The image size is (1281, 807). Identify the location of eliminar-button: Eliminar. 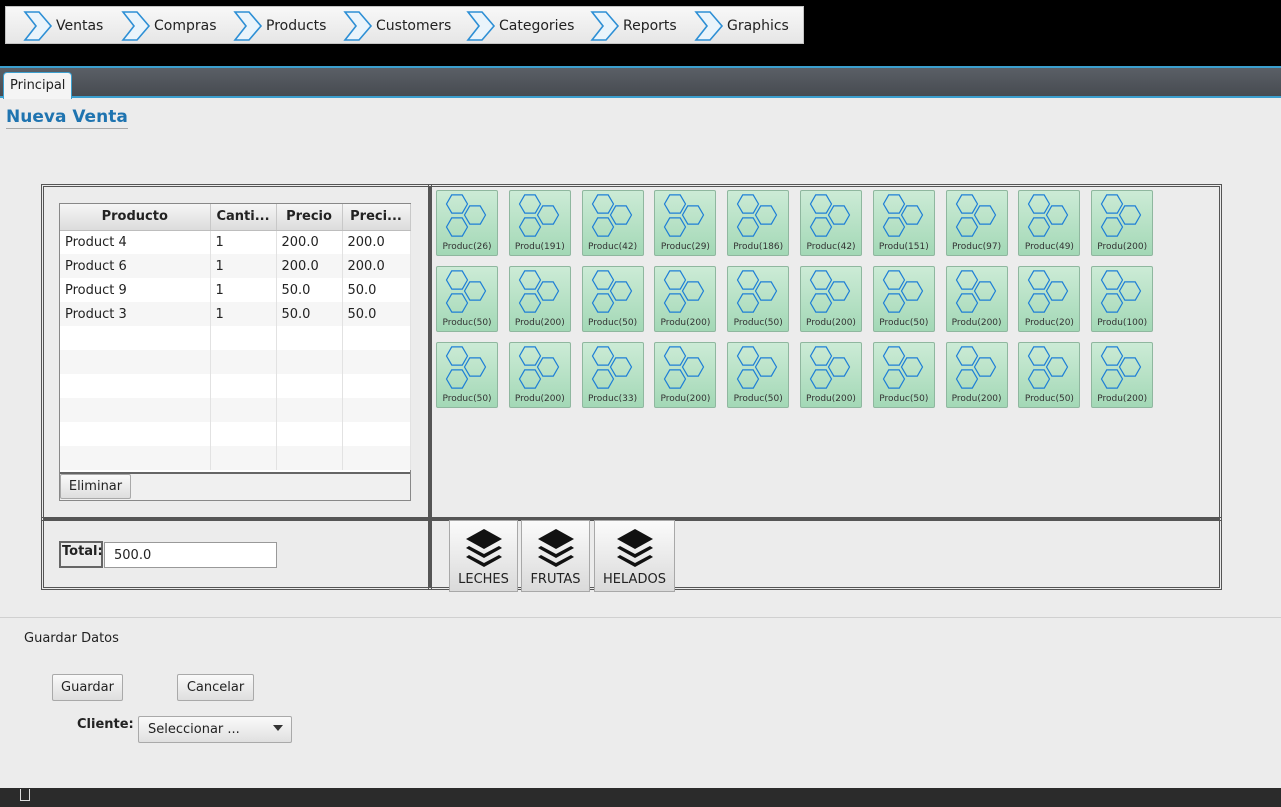
(95, 486).